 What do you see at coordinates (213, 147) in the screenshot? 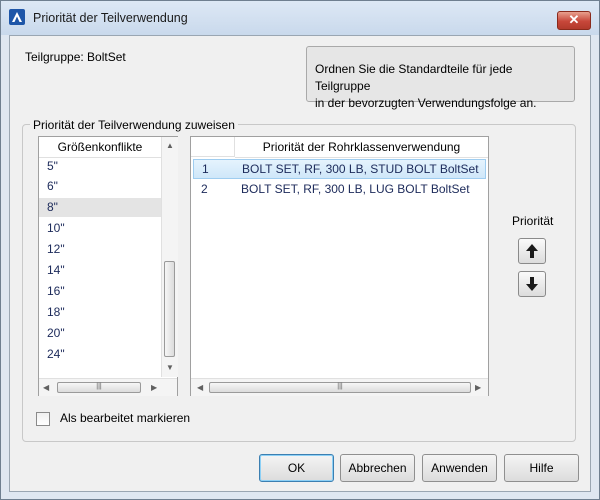
I see `row-number-header` at bounding box center [213, 147].